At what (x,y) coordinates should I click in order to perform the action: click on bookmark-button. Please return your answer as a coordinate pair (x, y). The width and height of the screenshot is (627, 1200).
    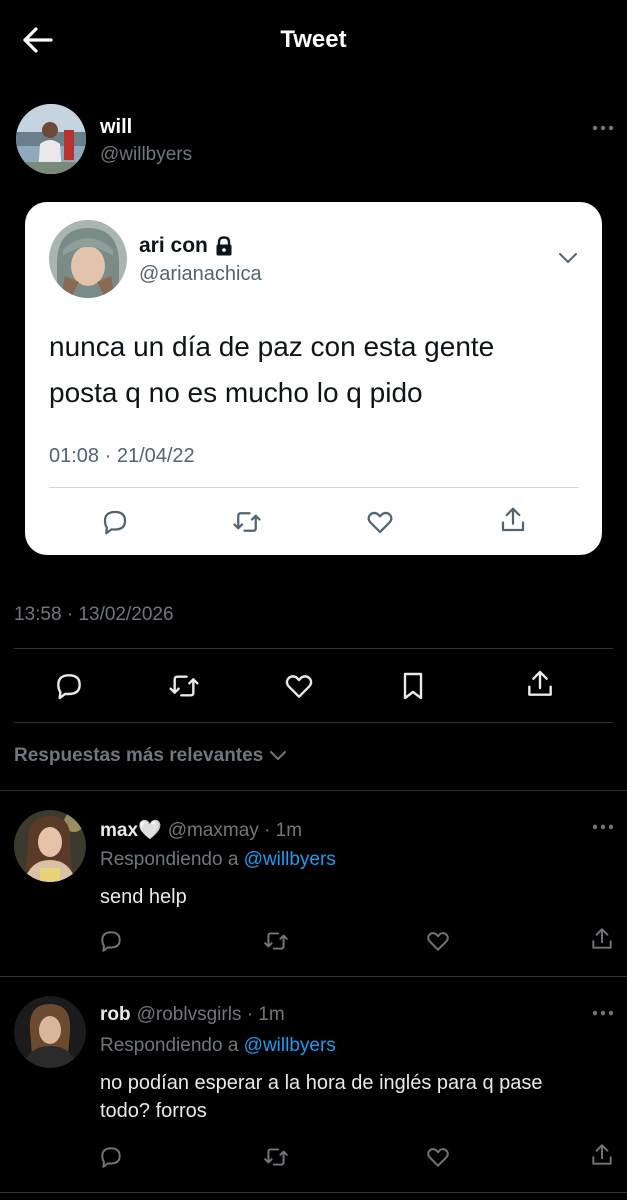
    Looking at the image, I should click on (413, 686).